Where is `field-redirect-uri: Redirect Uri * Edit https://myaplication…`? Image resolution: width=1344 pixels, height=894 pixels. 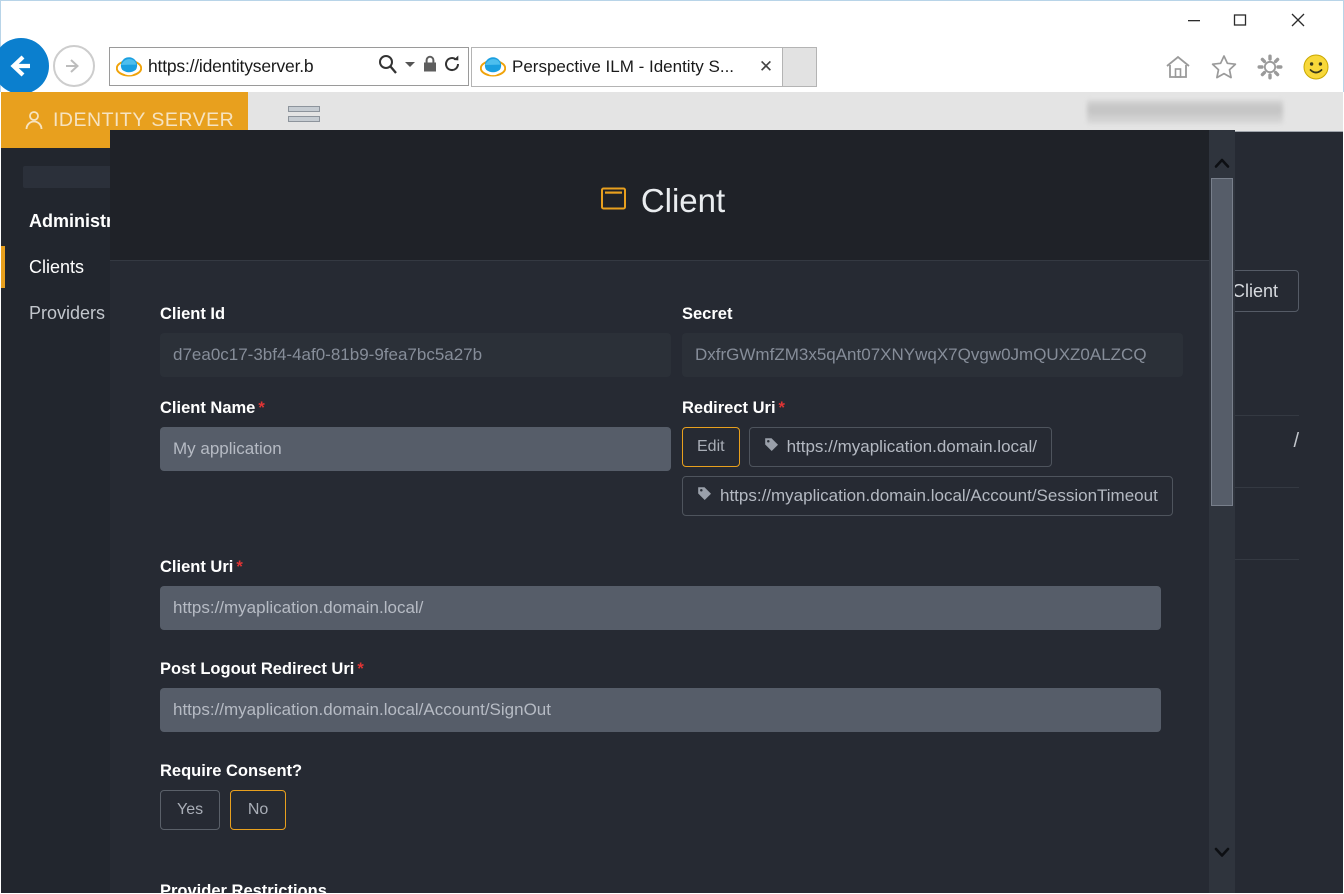 field-redirect-uri: Redirect Uri * Edit https://myaplication… is located at coordinates (932, 457).